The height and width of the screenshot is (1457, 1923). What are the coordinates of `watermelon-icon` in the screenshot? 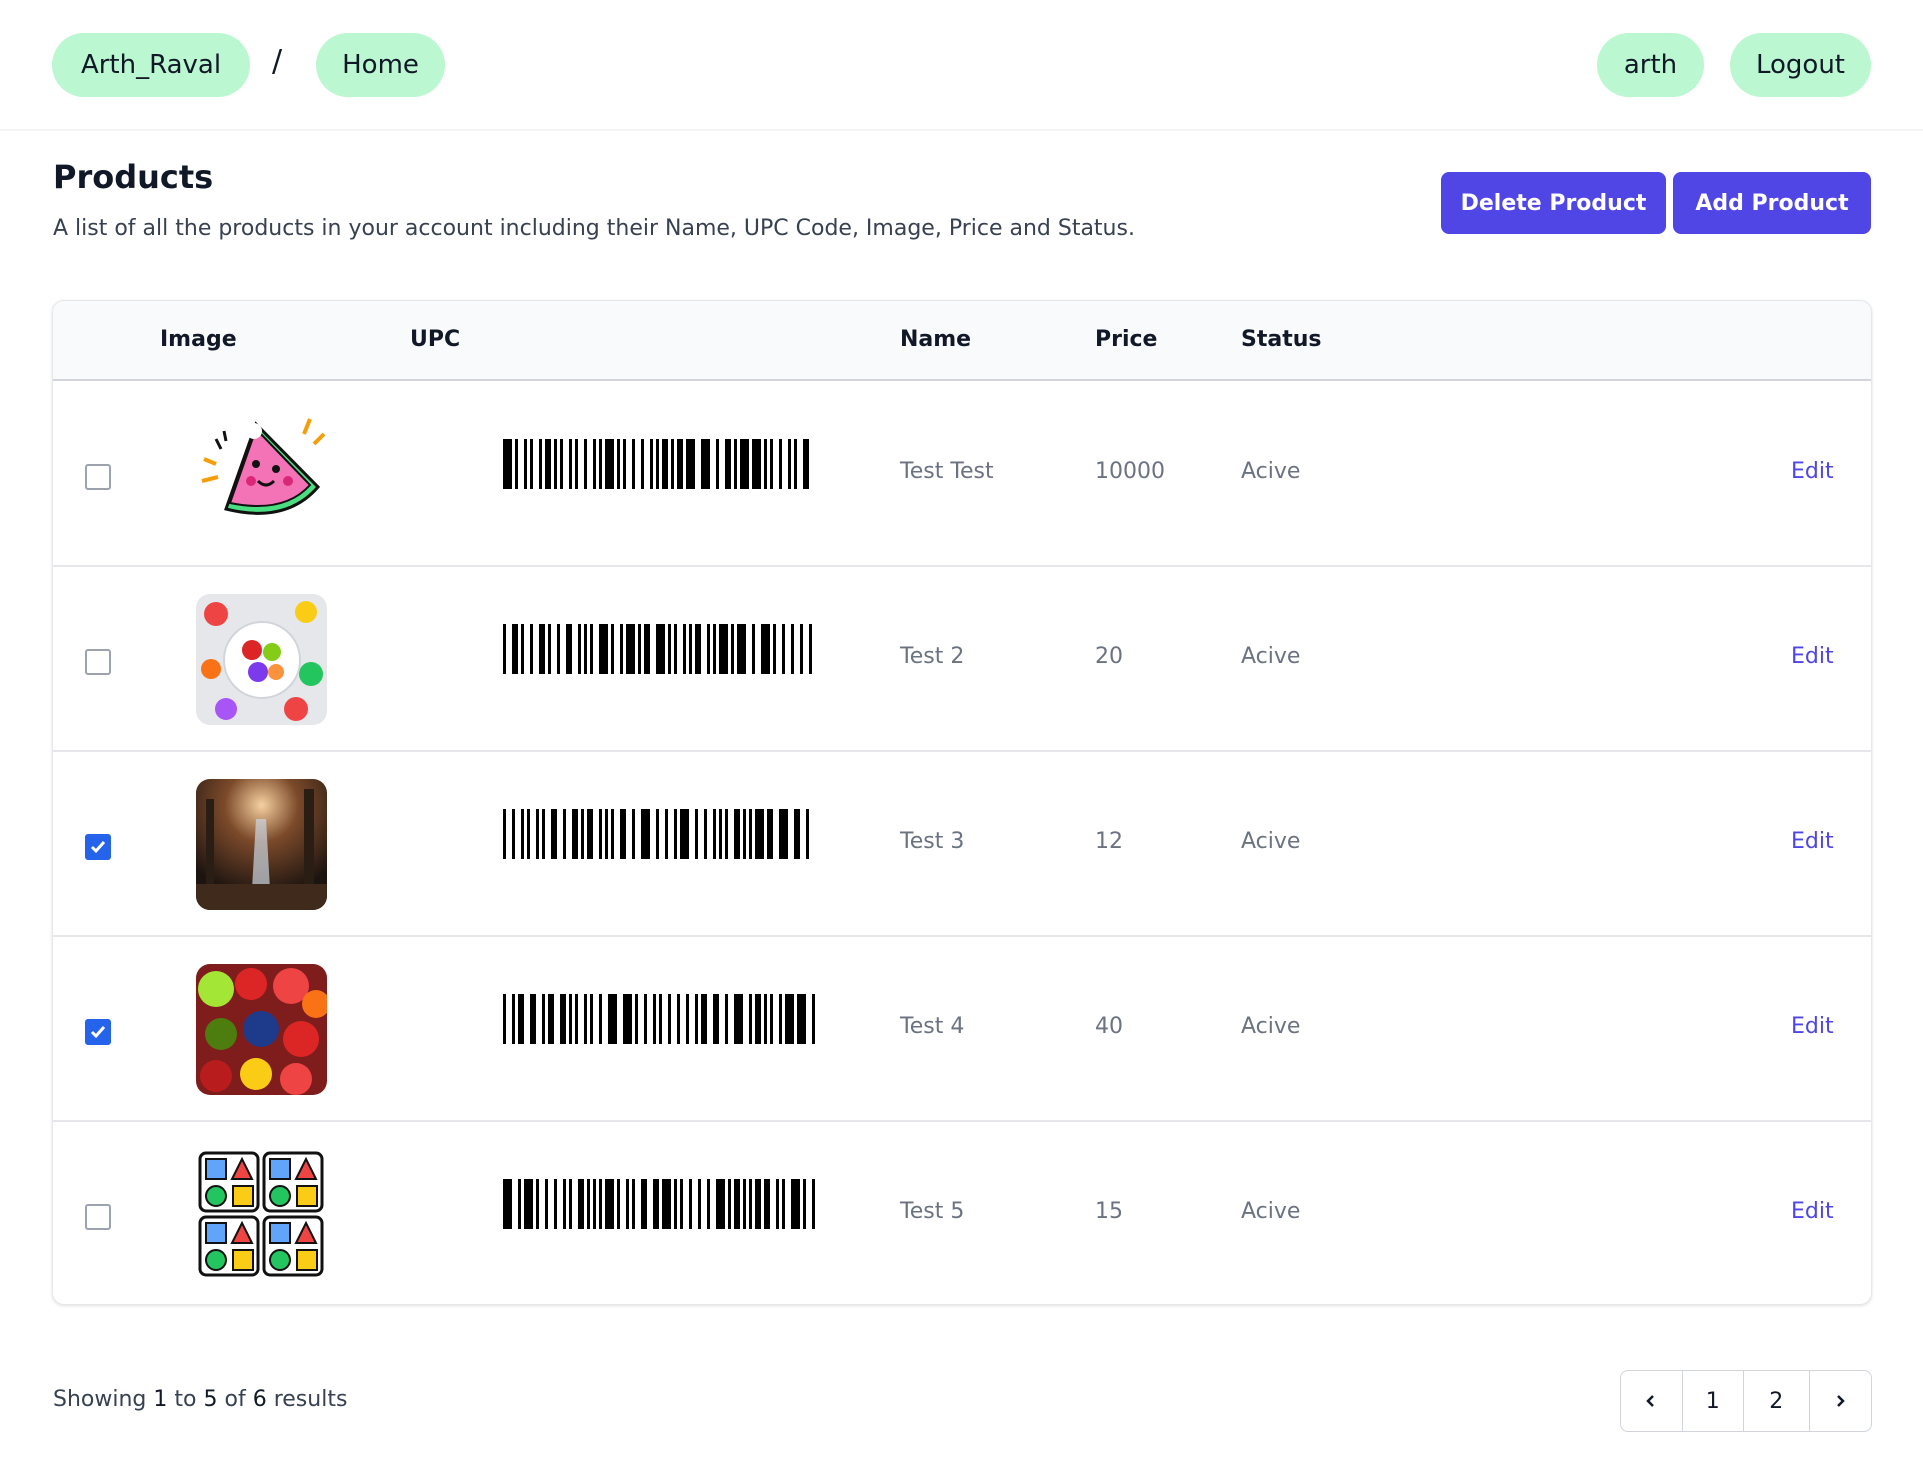 It's located at (263, 466).